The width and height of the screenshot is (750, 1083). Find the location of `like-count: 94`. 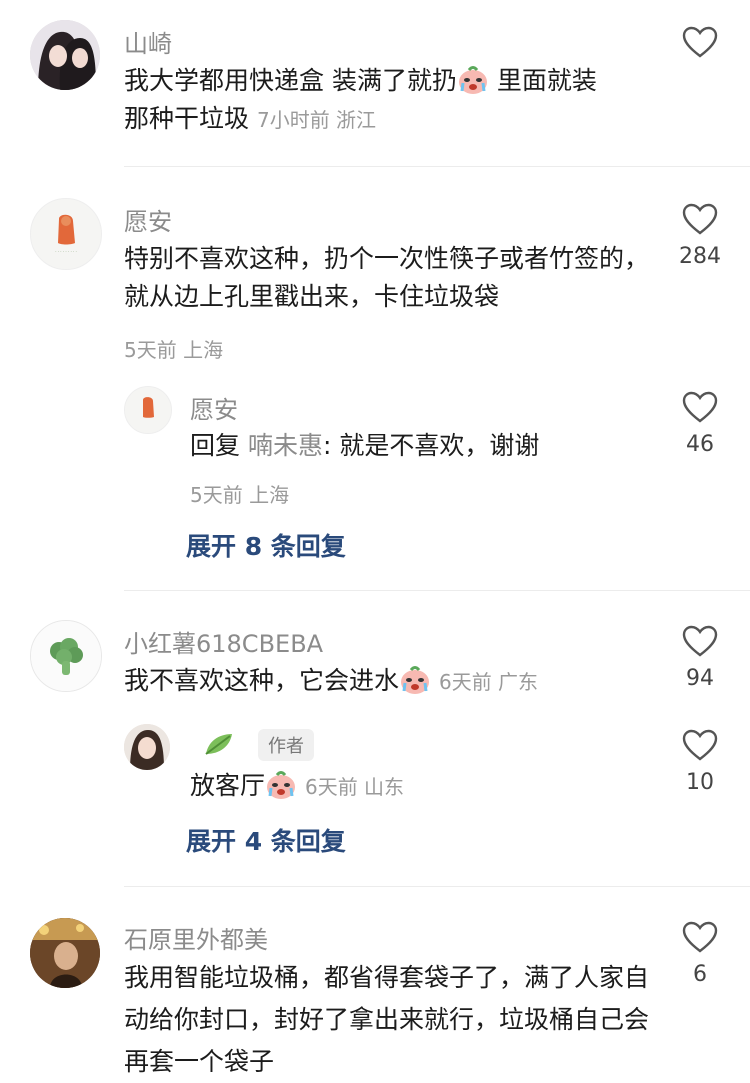

like-count: 94 is located at coordinates (700, 678).